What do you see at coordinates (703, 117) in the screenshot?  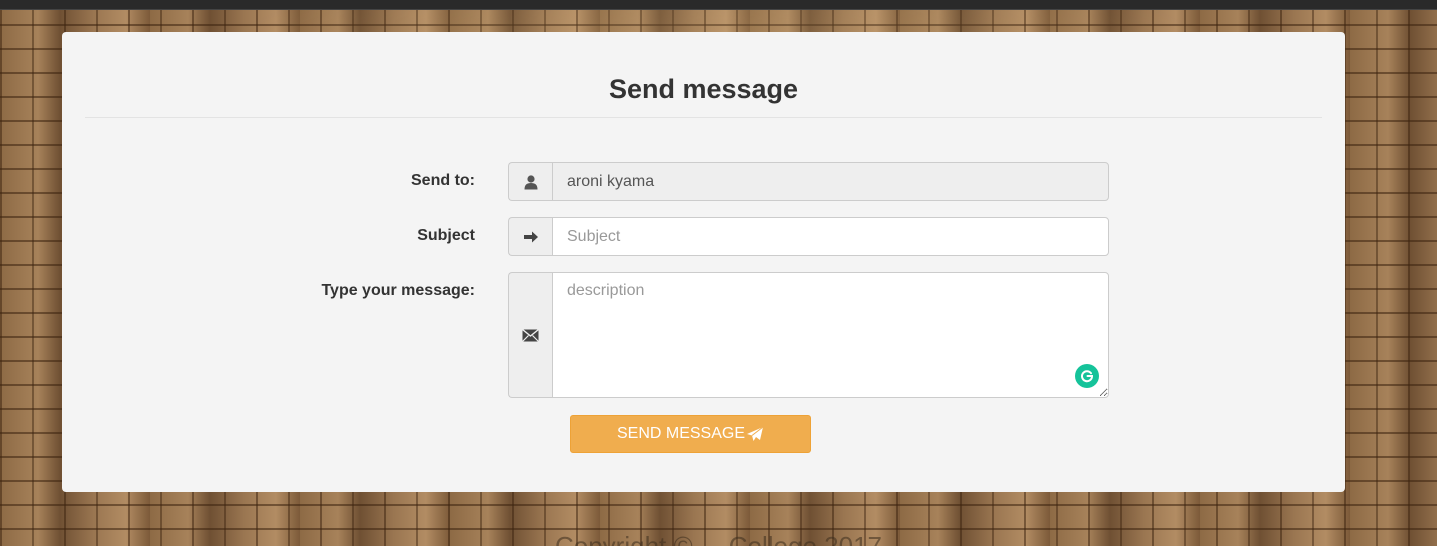 I see `title-divider` at bounding box center [703, 117].